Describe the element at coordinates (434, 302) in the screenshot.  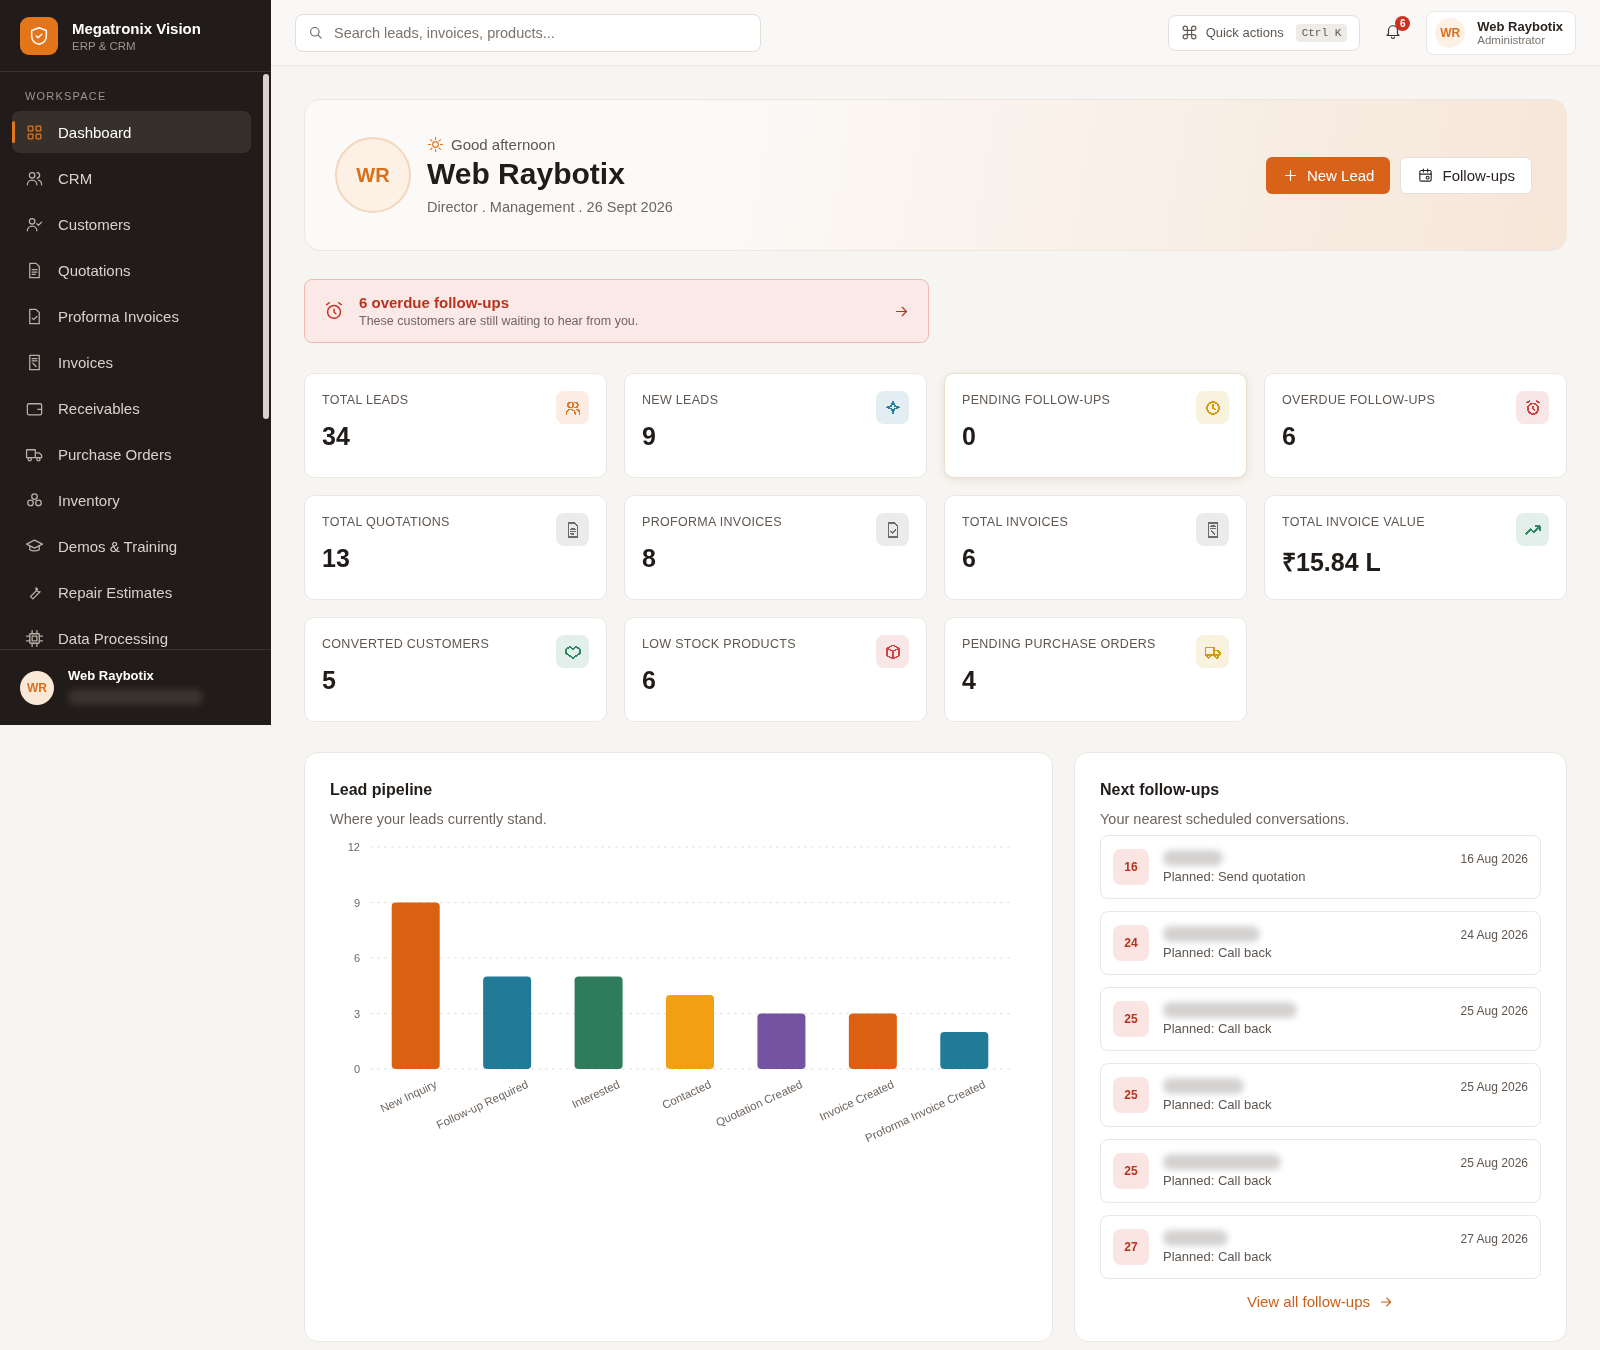
I see `alert-title: 6 overdue follow-ups` at that location.